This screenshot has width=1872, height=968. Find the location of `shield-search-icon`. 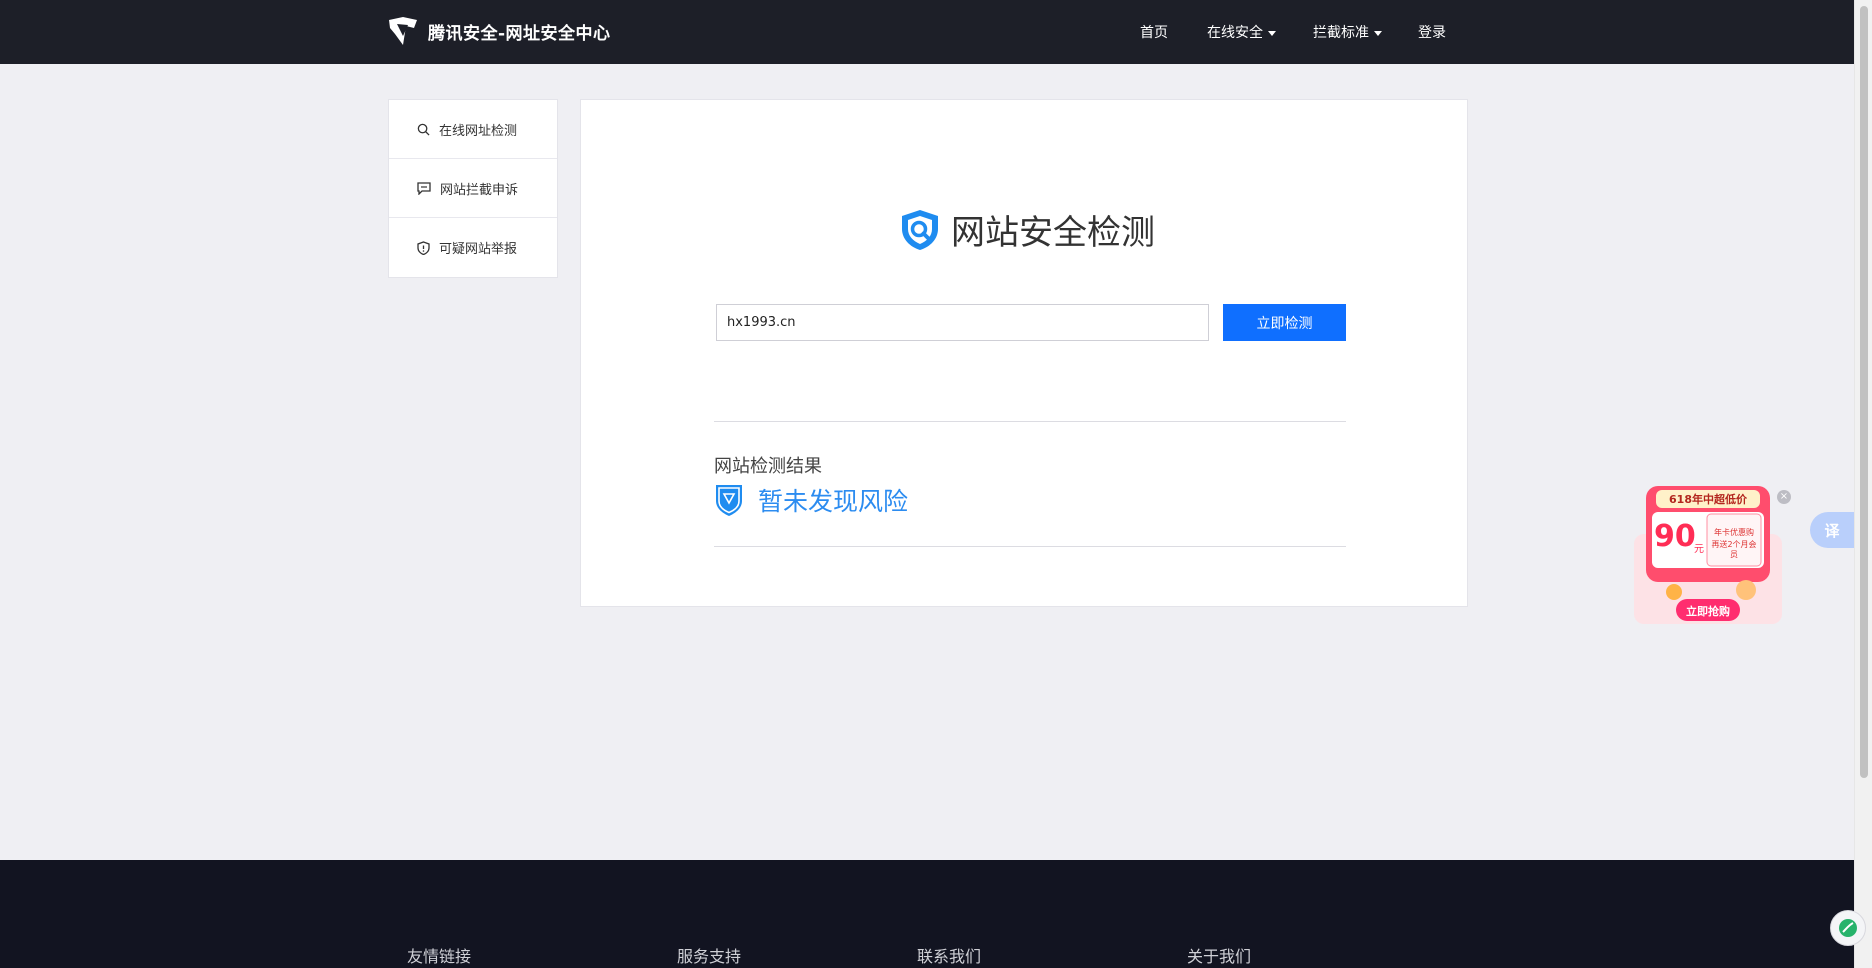

shield-search-icon is located at coordinates (920, 229).